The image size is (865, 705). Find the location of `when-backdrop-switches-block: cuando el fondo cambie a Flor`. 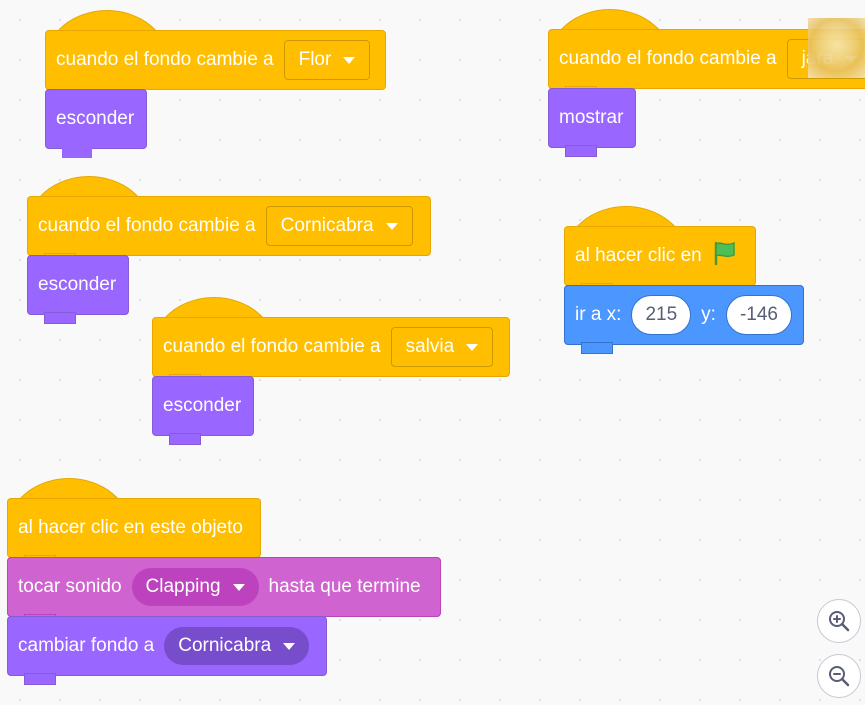

when-backdrop-switches-block: cuando el fondo cambie a Flor is located at coordinates (215, 64).